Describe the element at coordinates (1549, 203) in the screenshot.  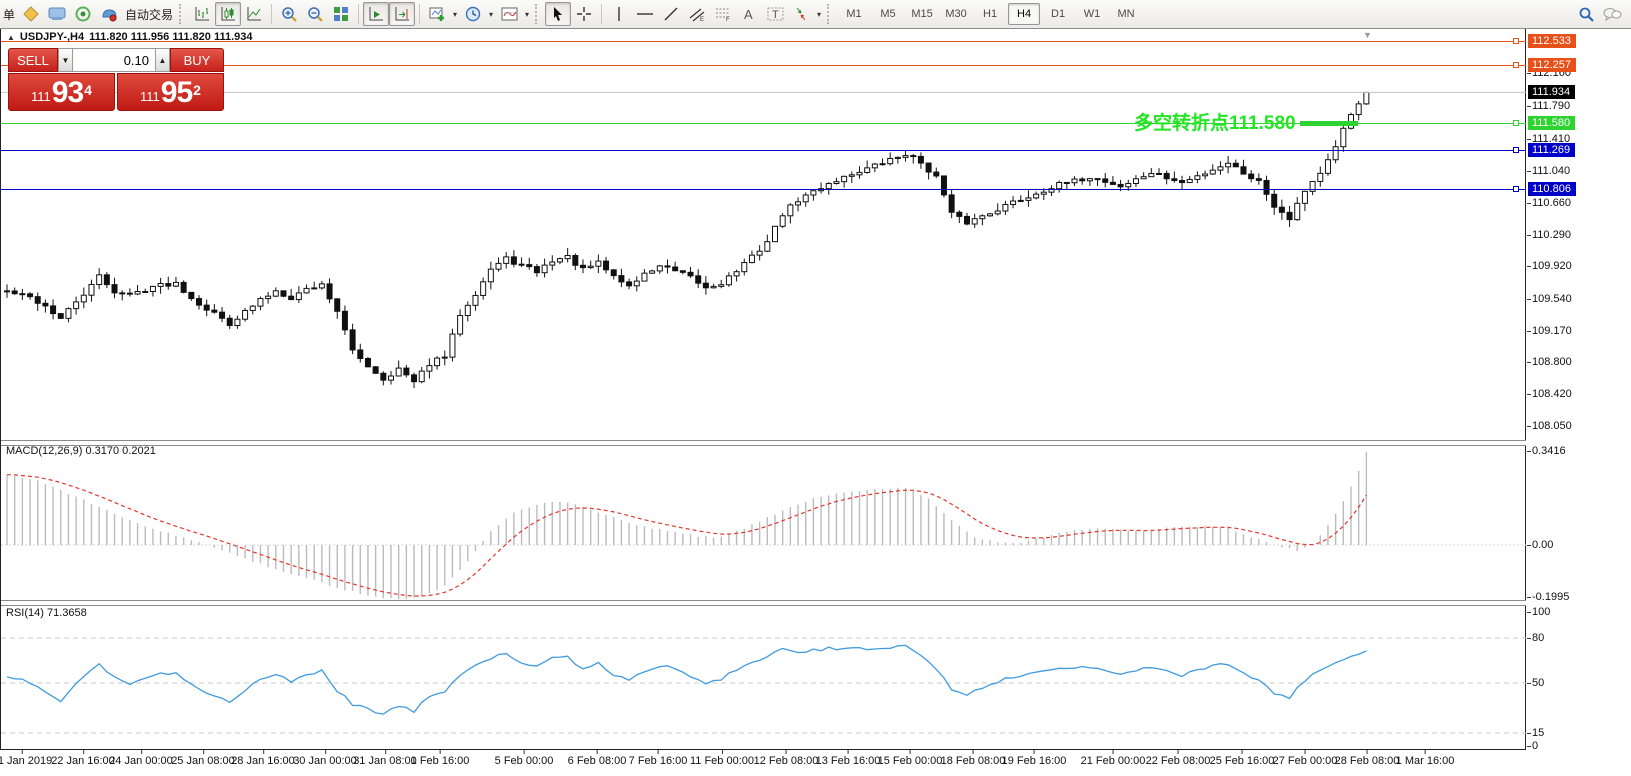
I see `price-axis-tick: 110.660` at that location.